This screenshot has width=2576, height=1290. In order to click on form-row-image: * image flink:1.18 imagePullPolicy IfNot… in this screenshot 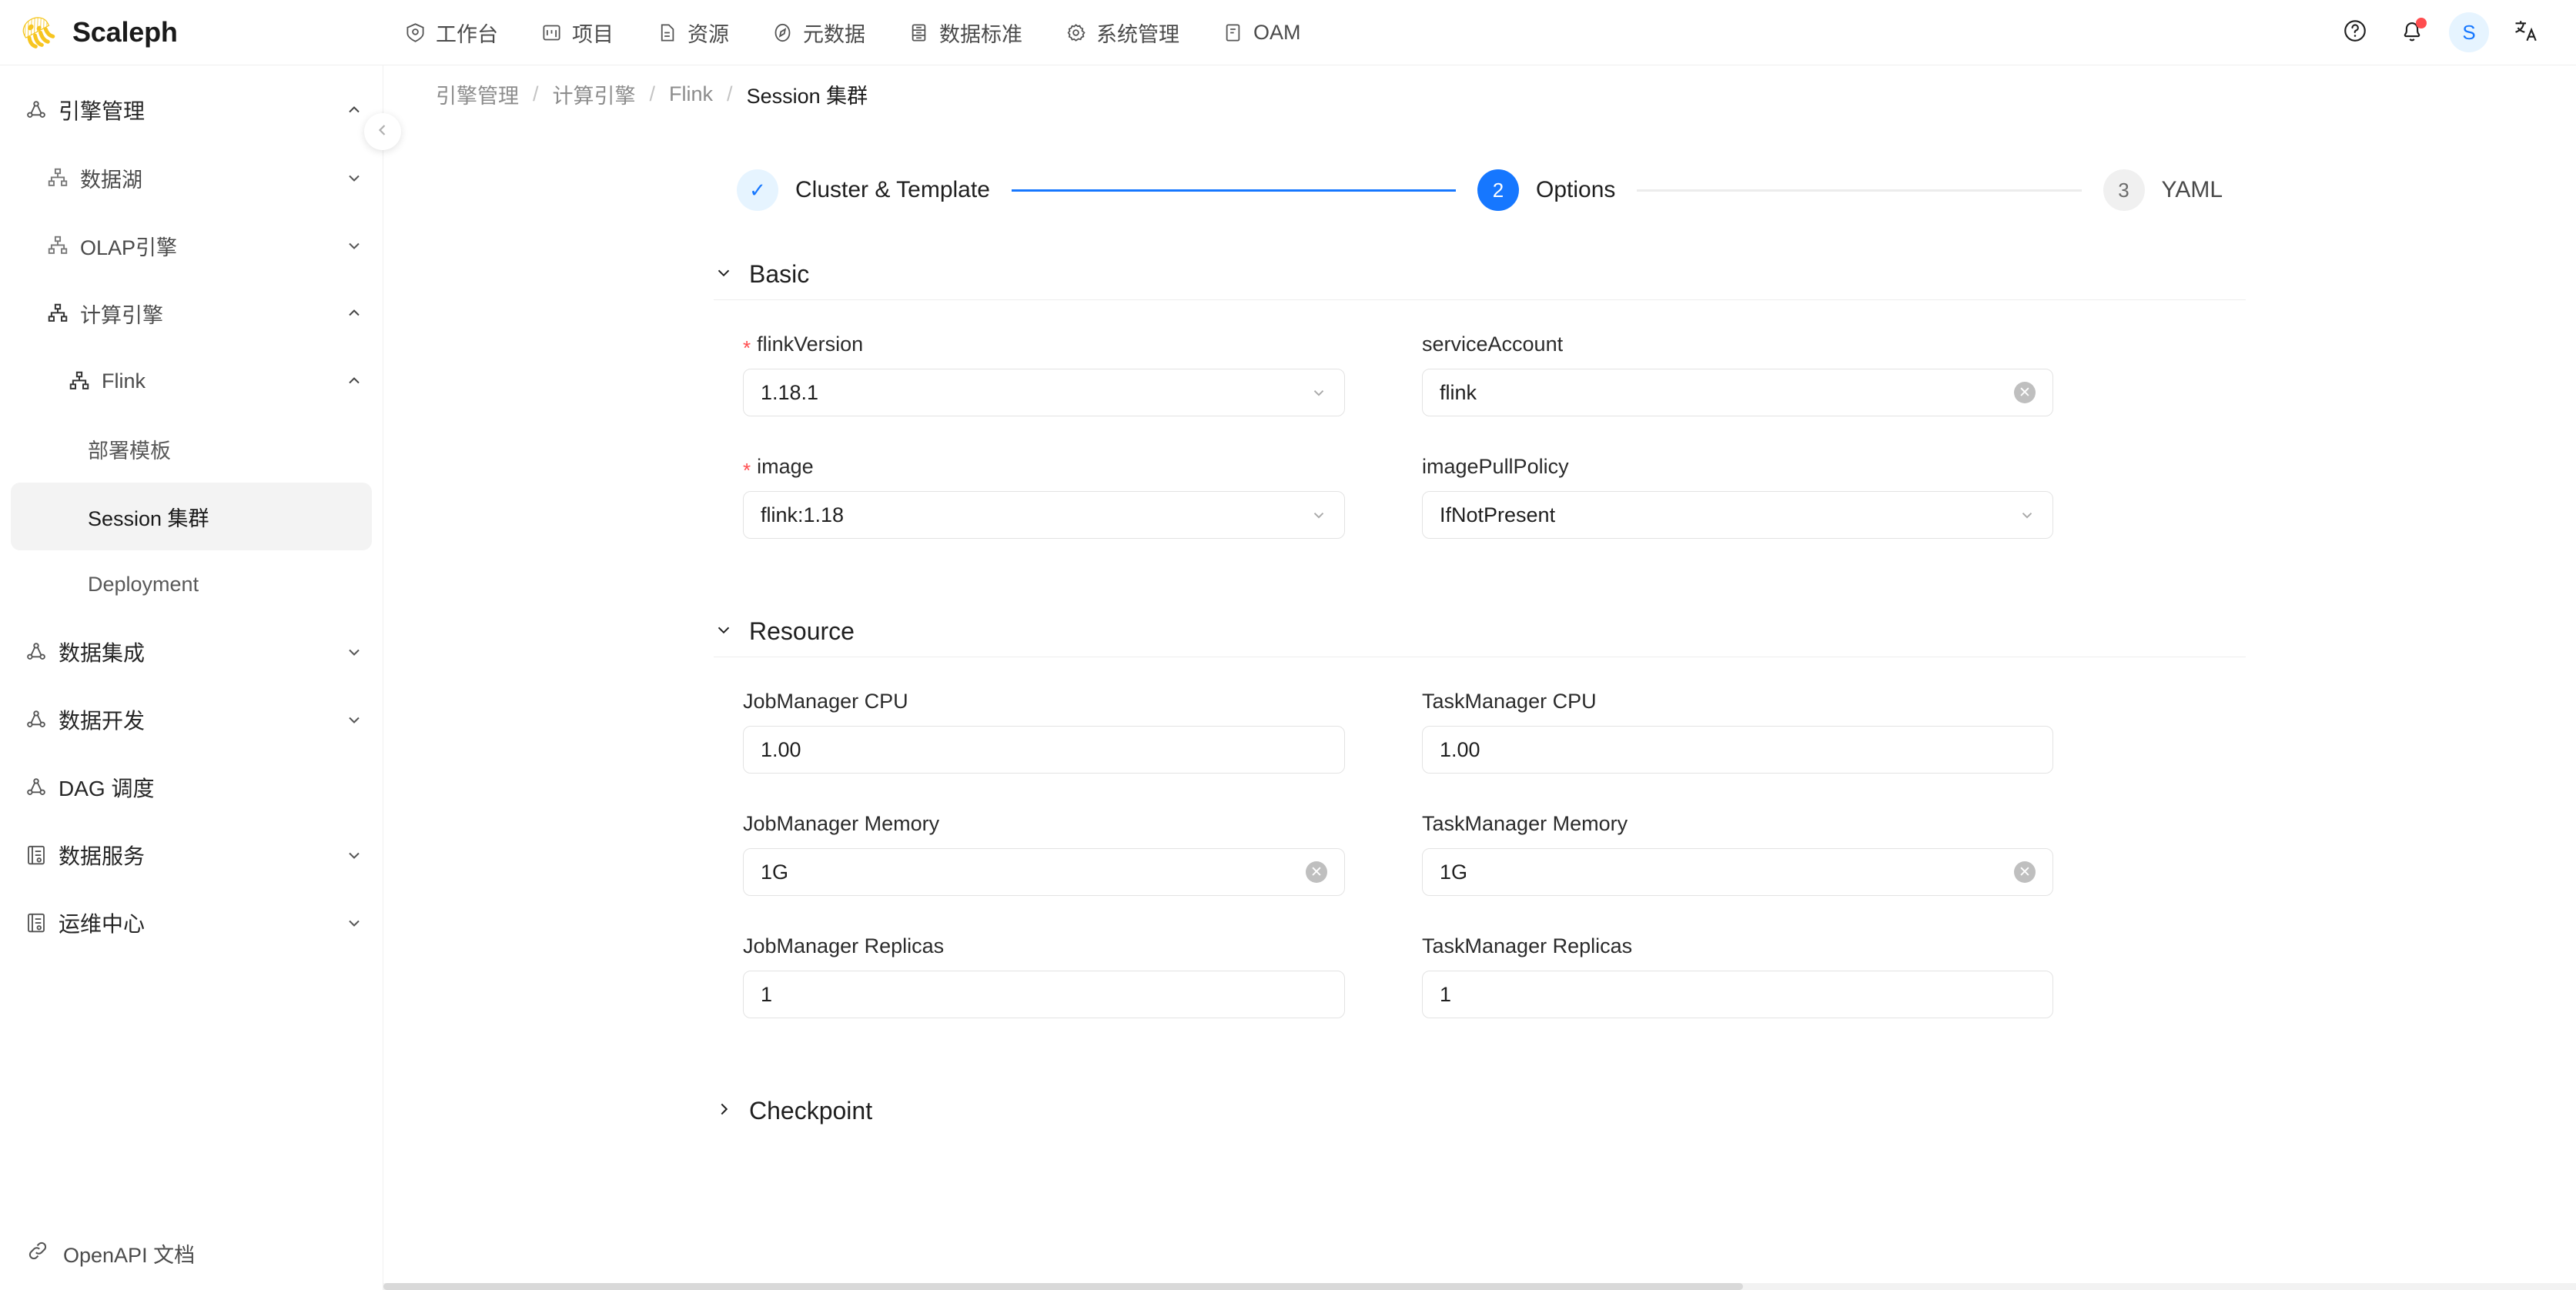, I will do `click(1480, 513)`.